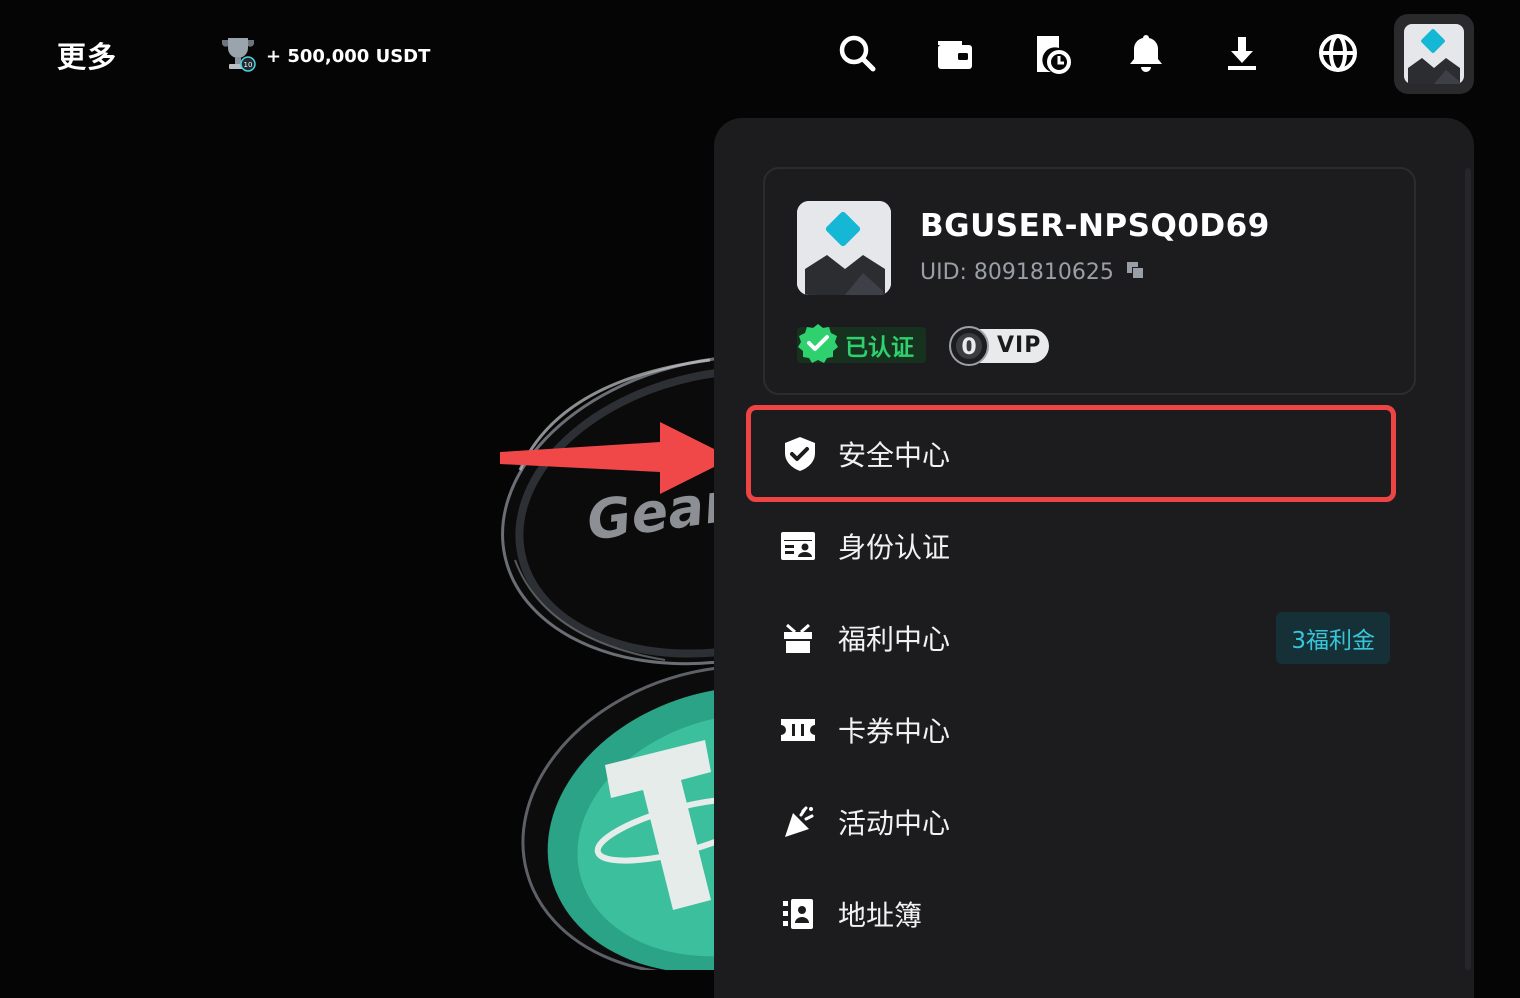 The image size is (1520, 998). I want to click on address-book-icon, so click(798, 914).